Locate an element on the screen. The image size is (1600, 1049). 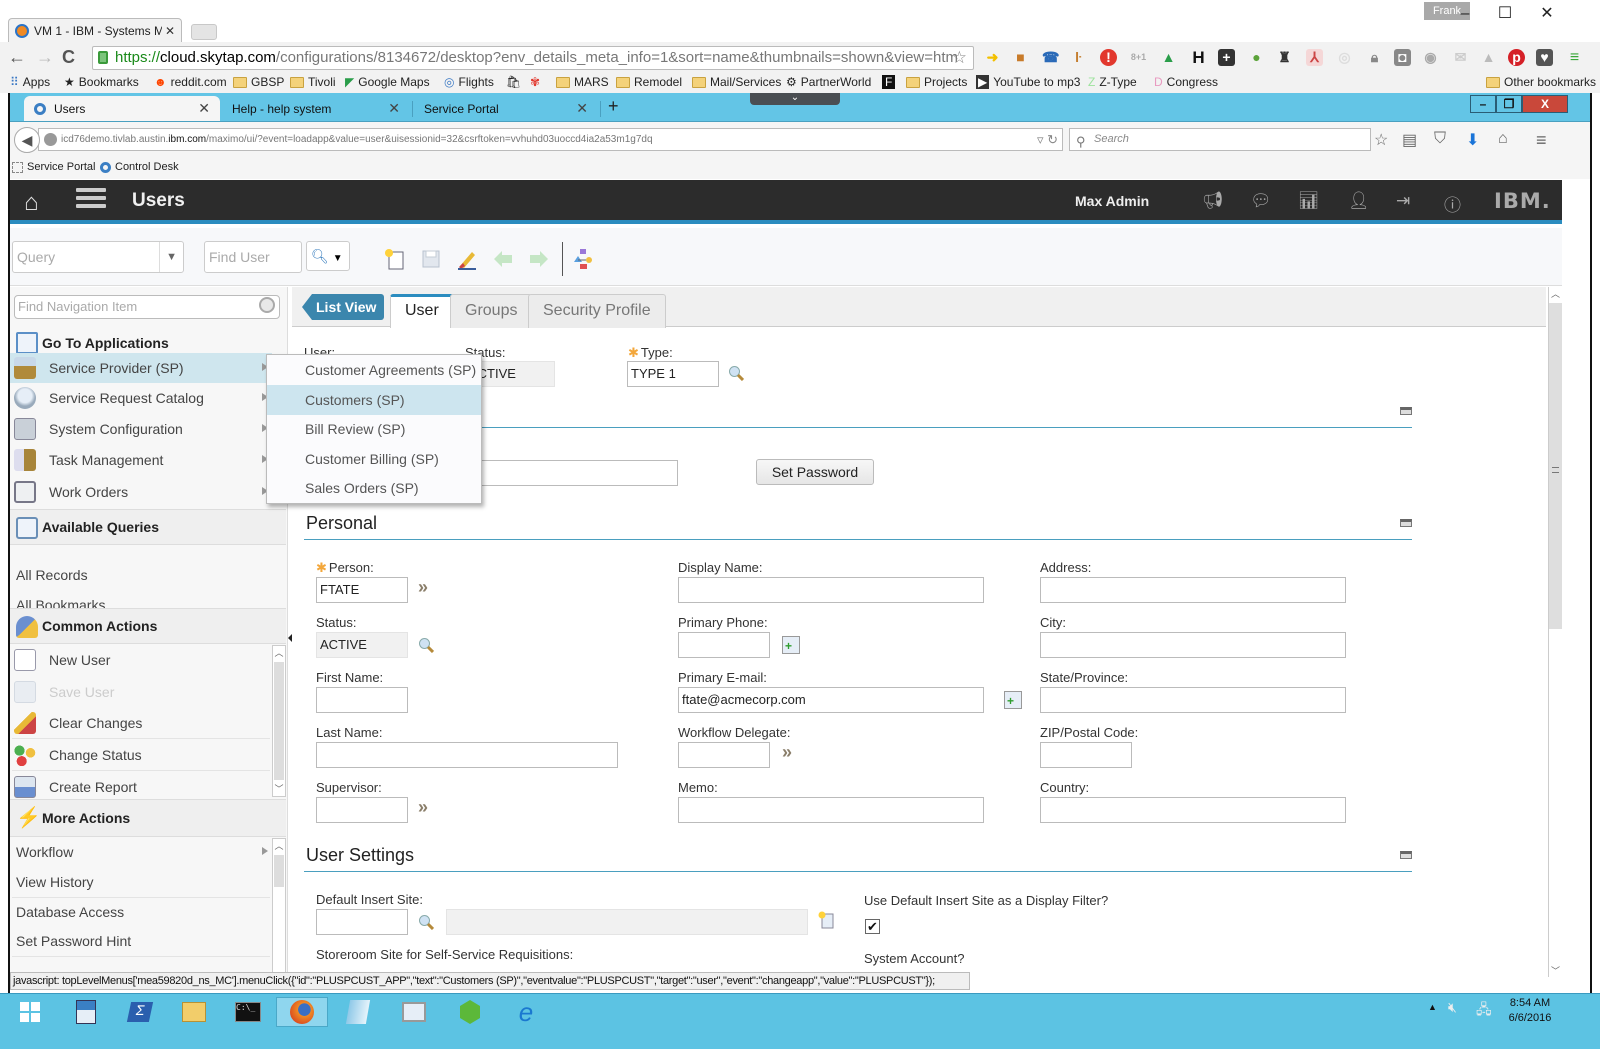
extension-icon: ☎ is located at coordinates (1050, 57).